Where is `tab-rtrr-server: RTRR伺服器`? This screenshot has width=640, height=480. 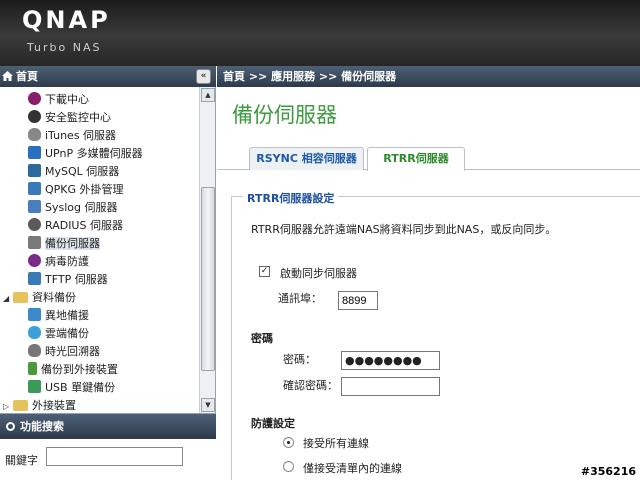
tab-rtrr-server: RTRR伺服器 is located at coordinates (416, 159).